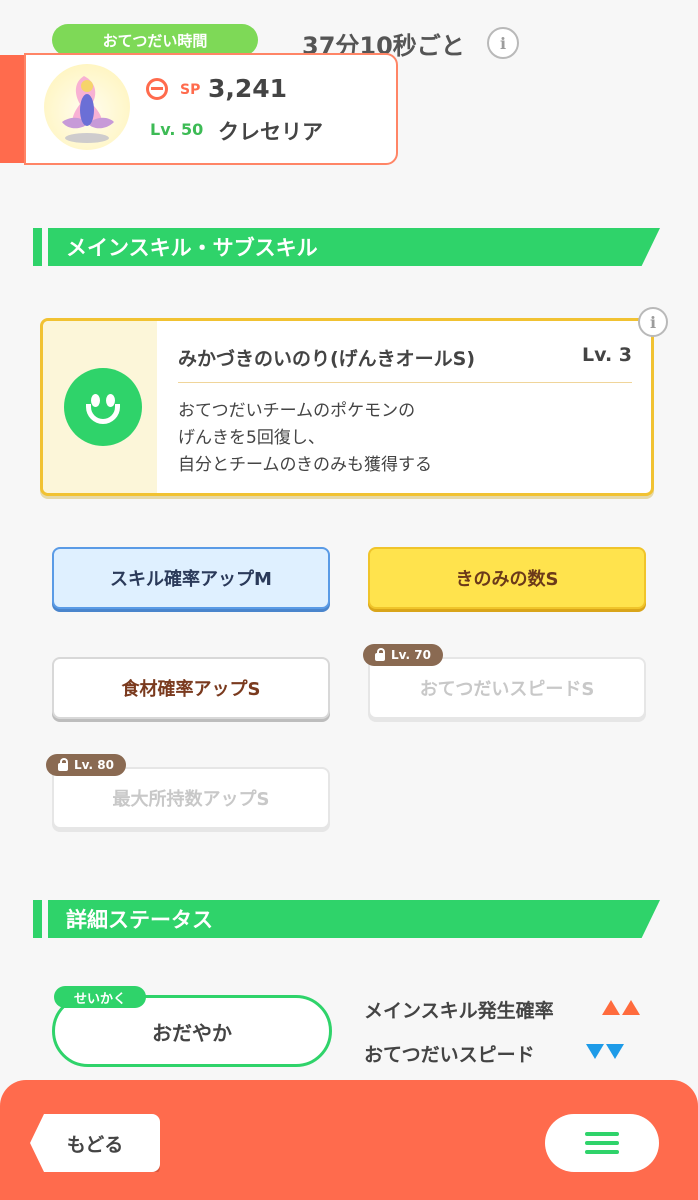  I want to click on lock-level-text: Lv. 70, so click(411, 655).